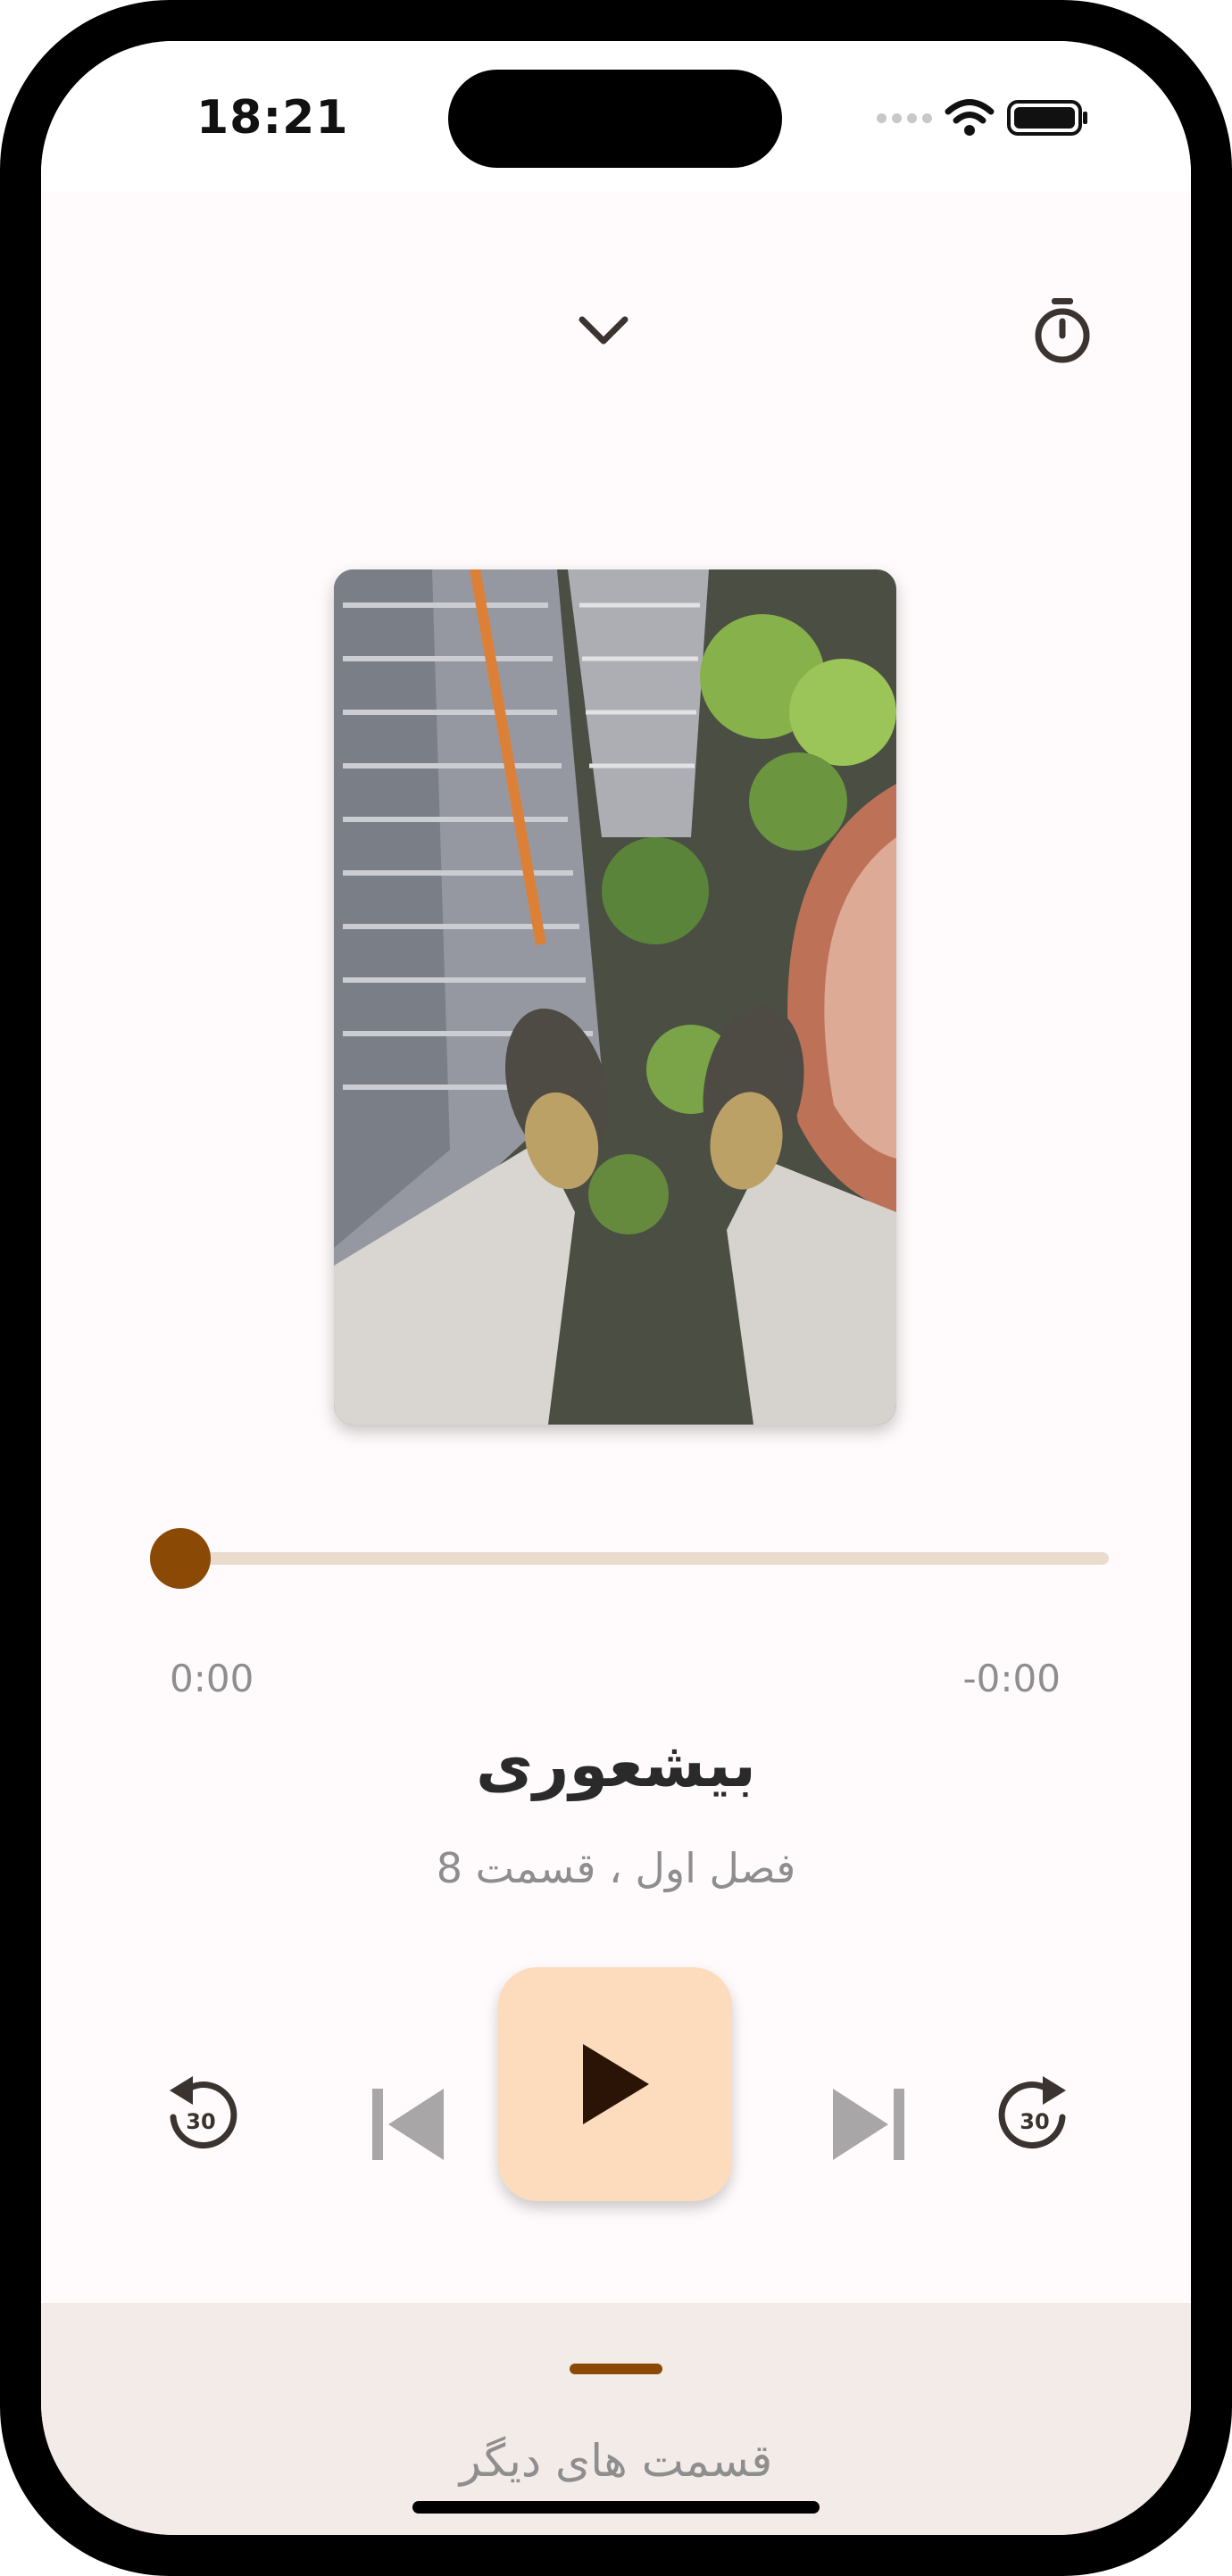  I want to click on play-icon, so click(616, 2084).